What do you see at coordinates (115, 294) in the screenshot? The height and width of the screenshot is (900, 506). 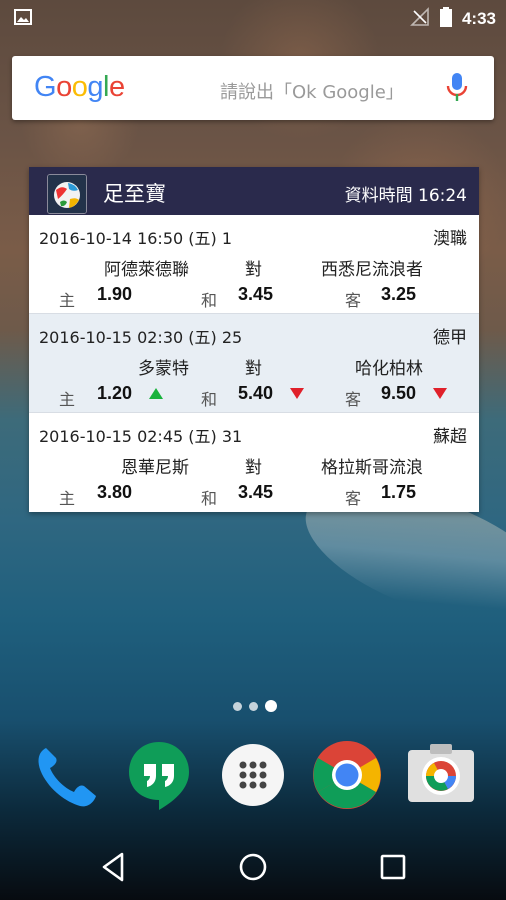 I see `home-odds: 1.90` at bounding box center [115, 294].